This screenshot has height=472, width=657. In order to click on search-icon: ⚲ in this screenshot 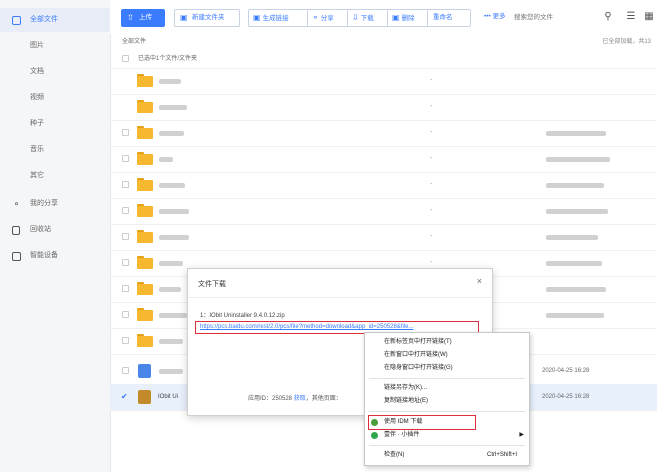, I will do `click(608, 17)`.